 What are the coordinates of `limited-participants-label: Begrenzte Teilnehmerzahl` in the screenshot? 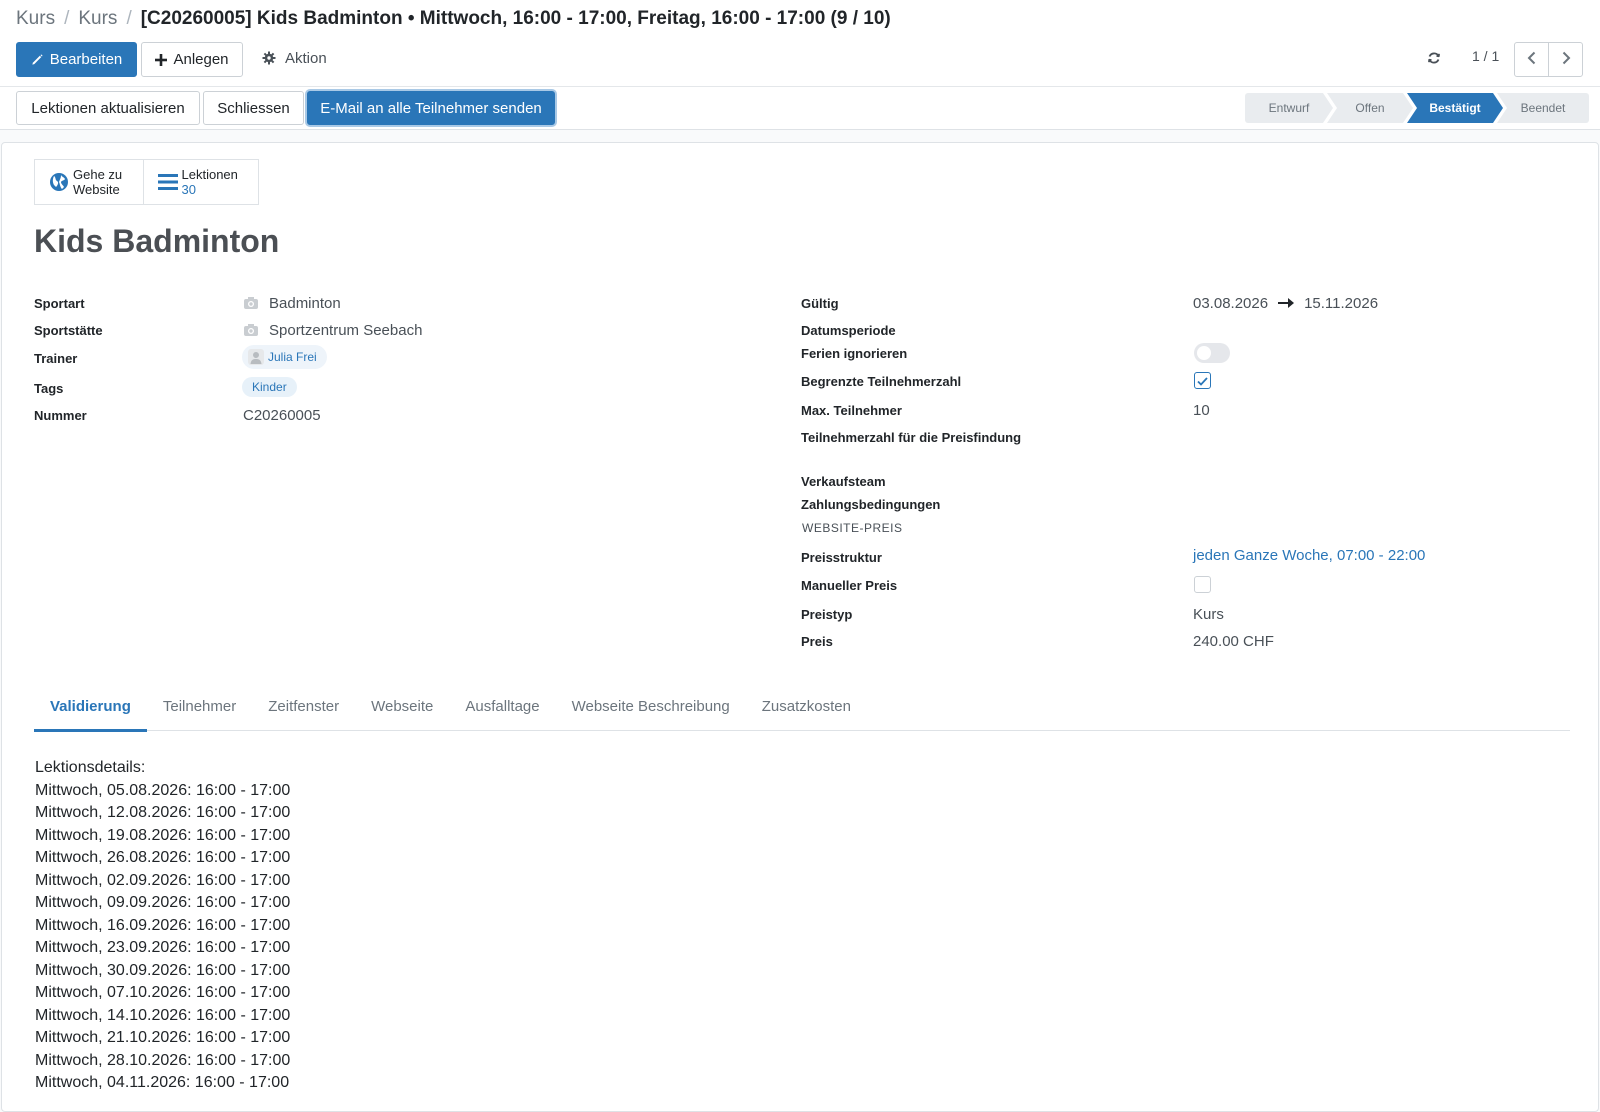 It's located at (881, 381).